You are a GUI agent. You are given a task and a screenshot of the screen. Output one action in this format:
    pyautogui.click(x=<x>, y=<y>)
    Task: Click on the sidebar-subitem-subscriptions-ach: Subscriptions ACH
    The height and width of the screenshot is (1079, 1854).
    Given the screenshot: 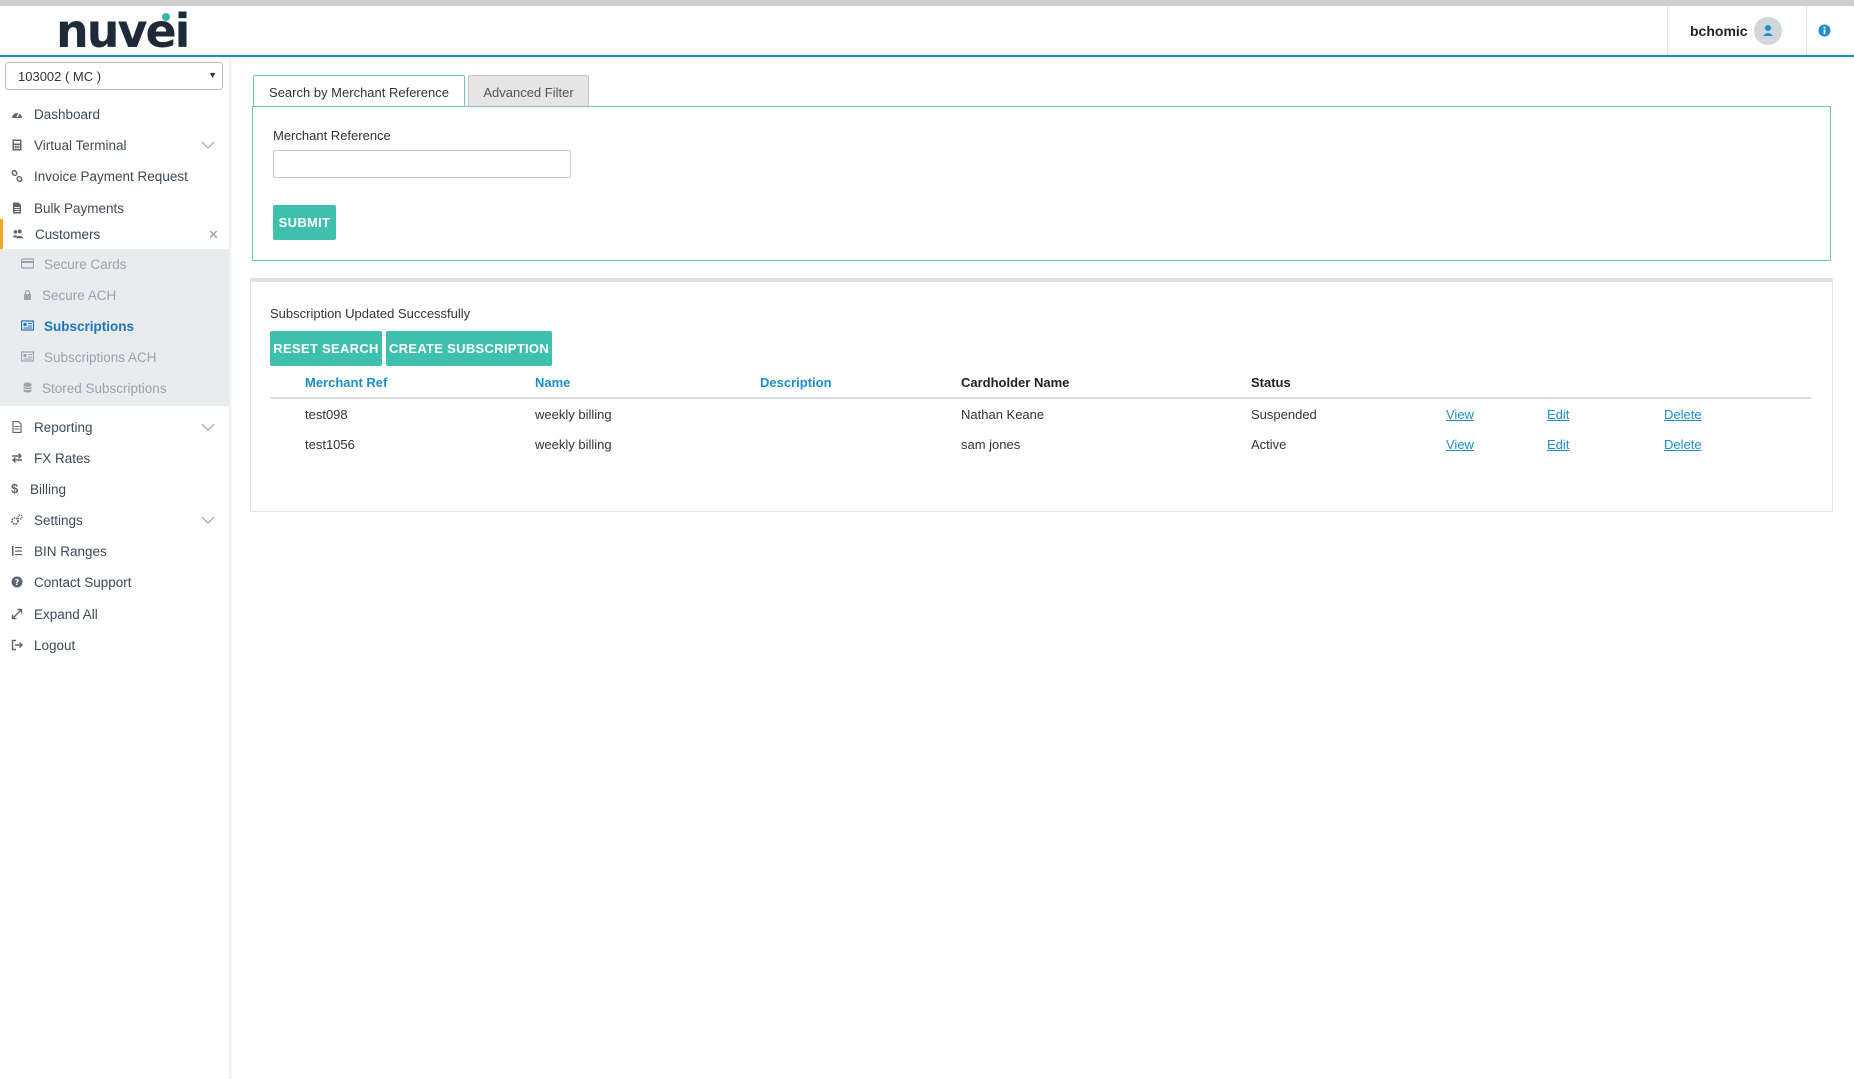 What is the action you would take?
    pyautogui.click(x=114, y=357)
    